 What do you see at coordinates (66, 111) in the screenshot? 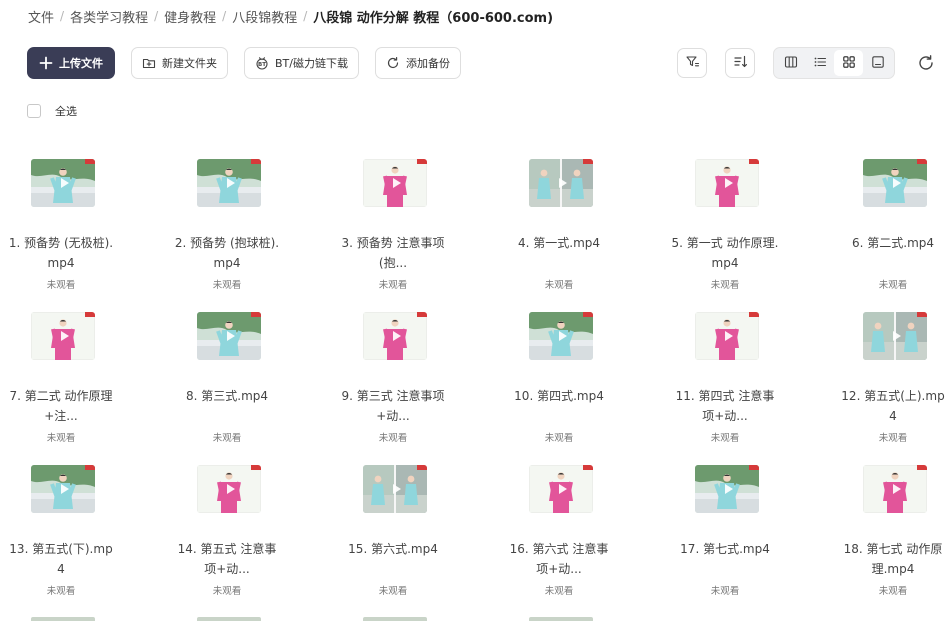
I see `select-all-label: 全选` at bounding box center [66, 111].